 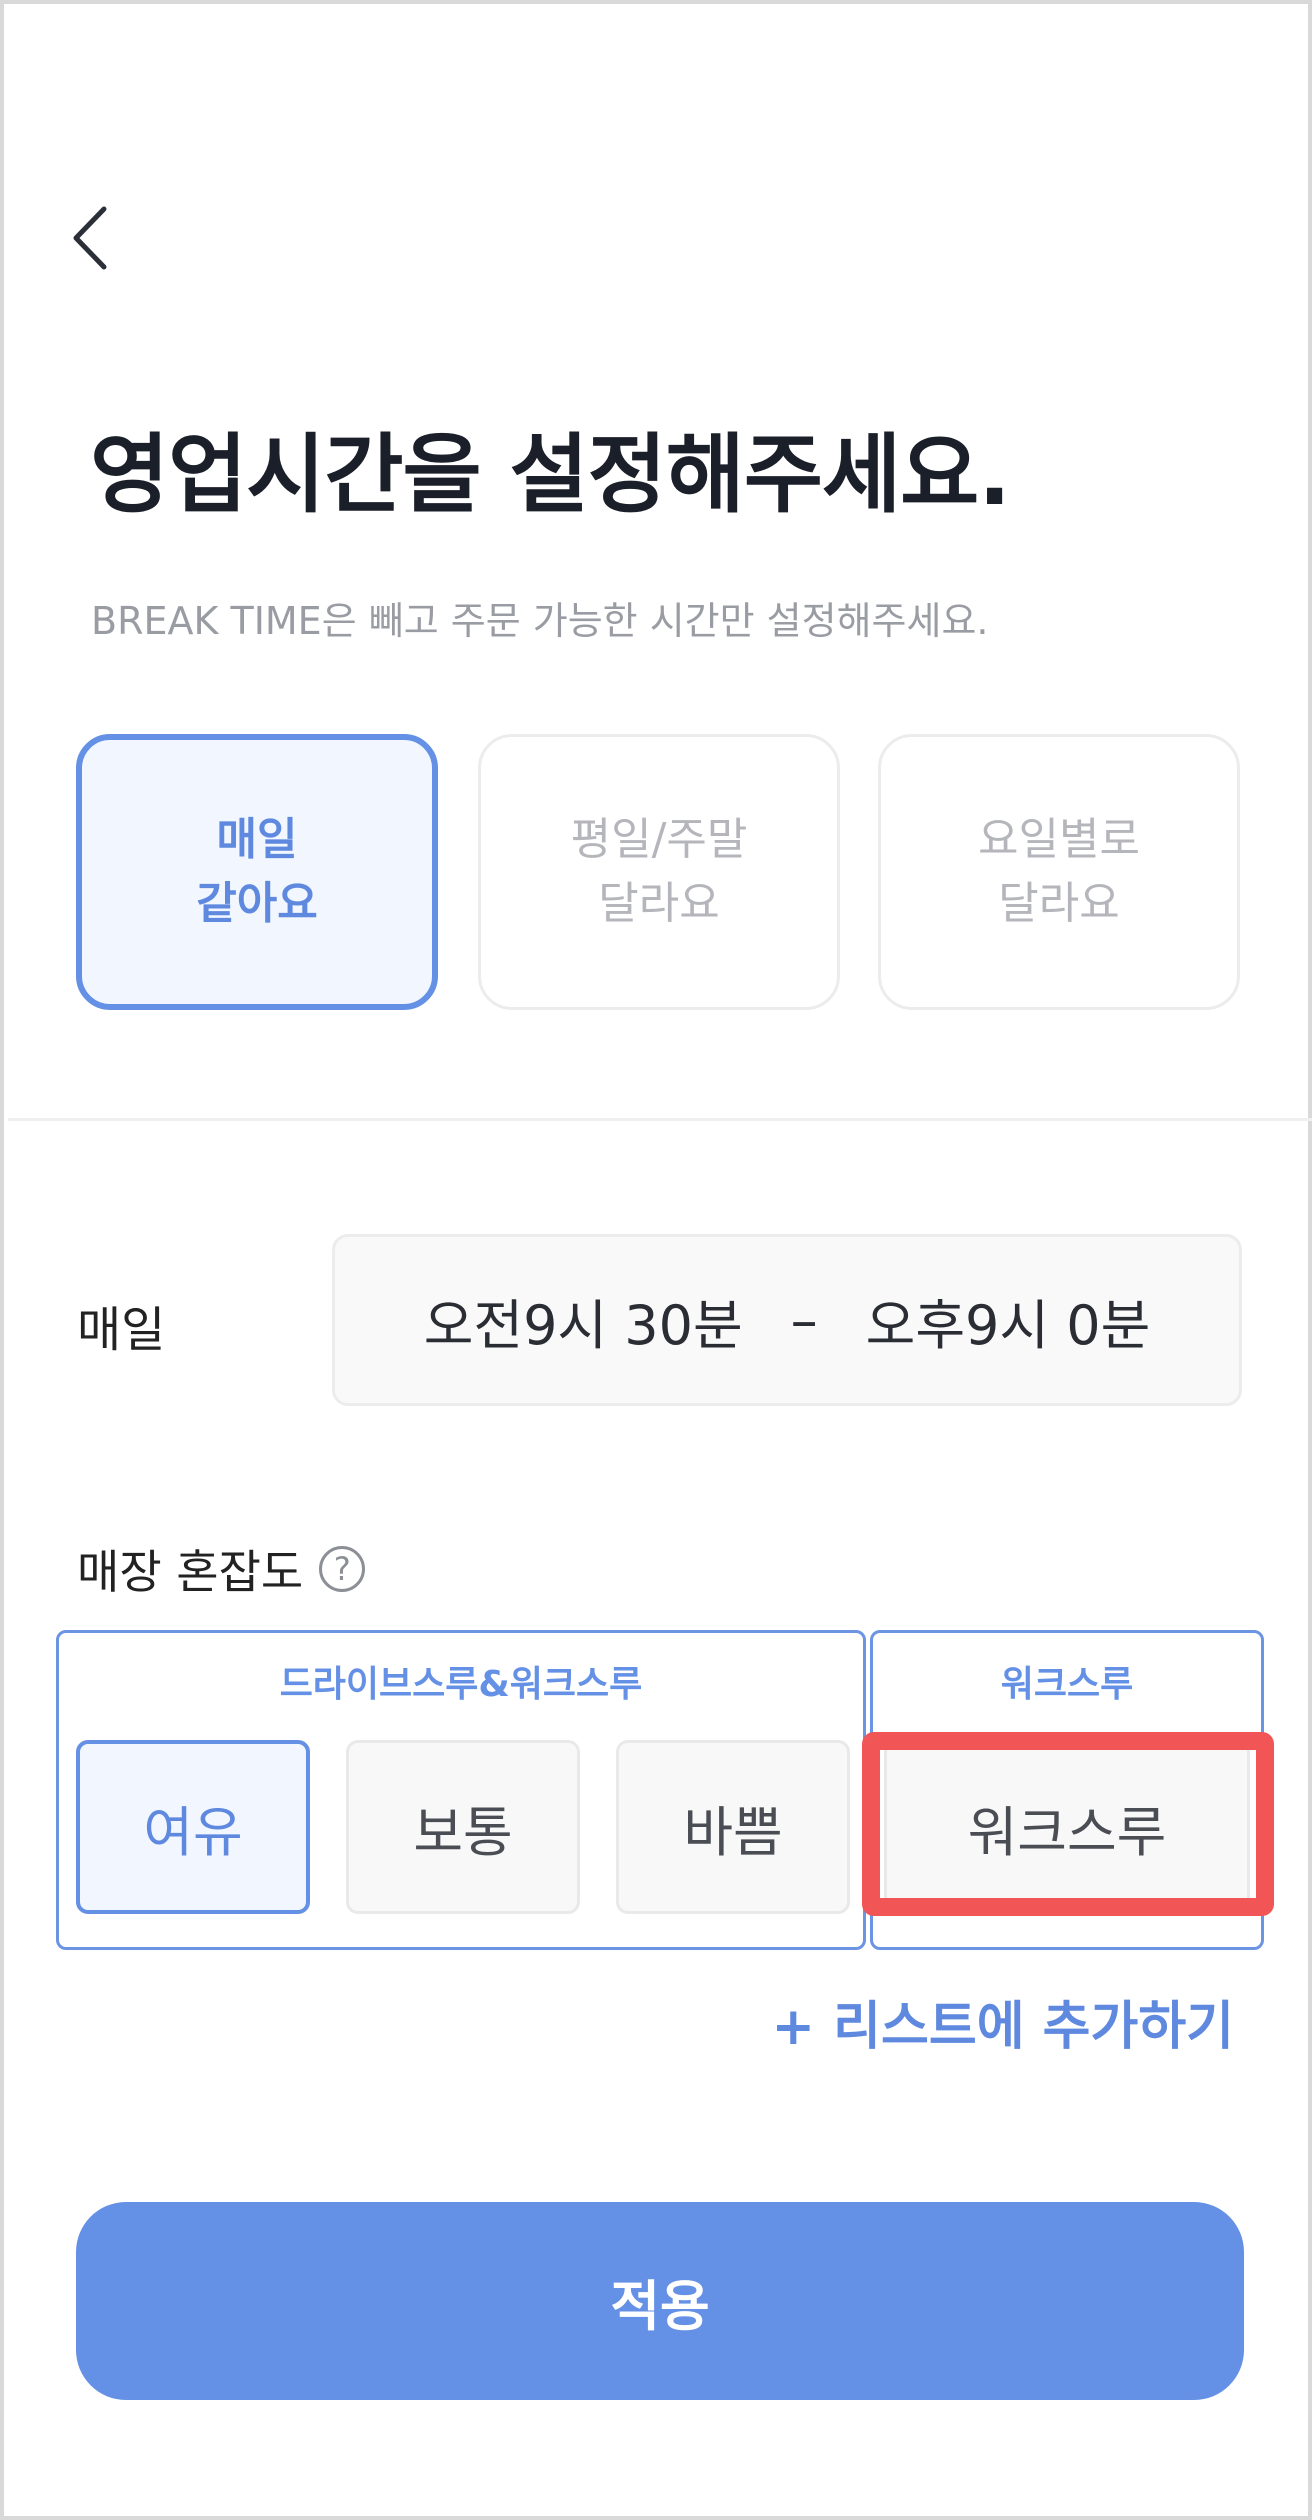 I want to click on mode-option-label: 요일별로, so click(x=1059, y=839).